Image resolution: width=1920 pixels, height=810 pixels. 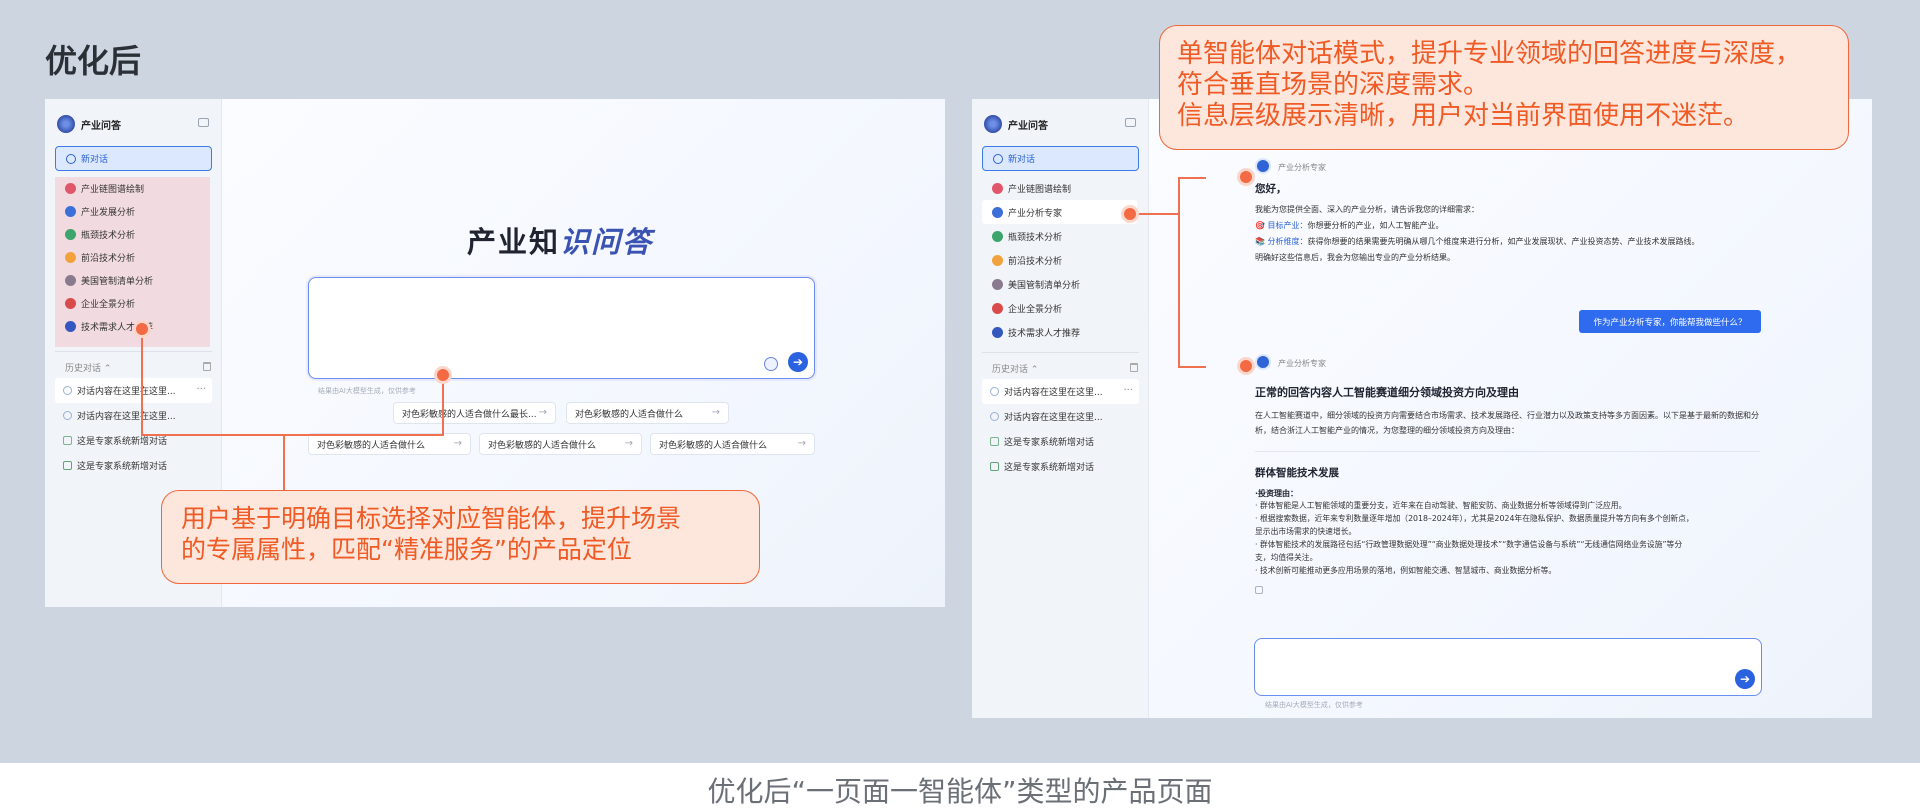 What do you see at coordinates (1263, 362) in the screenshot?
I see `agent-avatar` at bounding box center [1263, 362].